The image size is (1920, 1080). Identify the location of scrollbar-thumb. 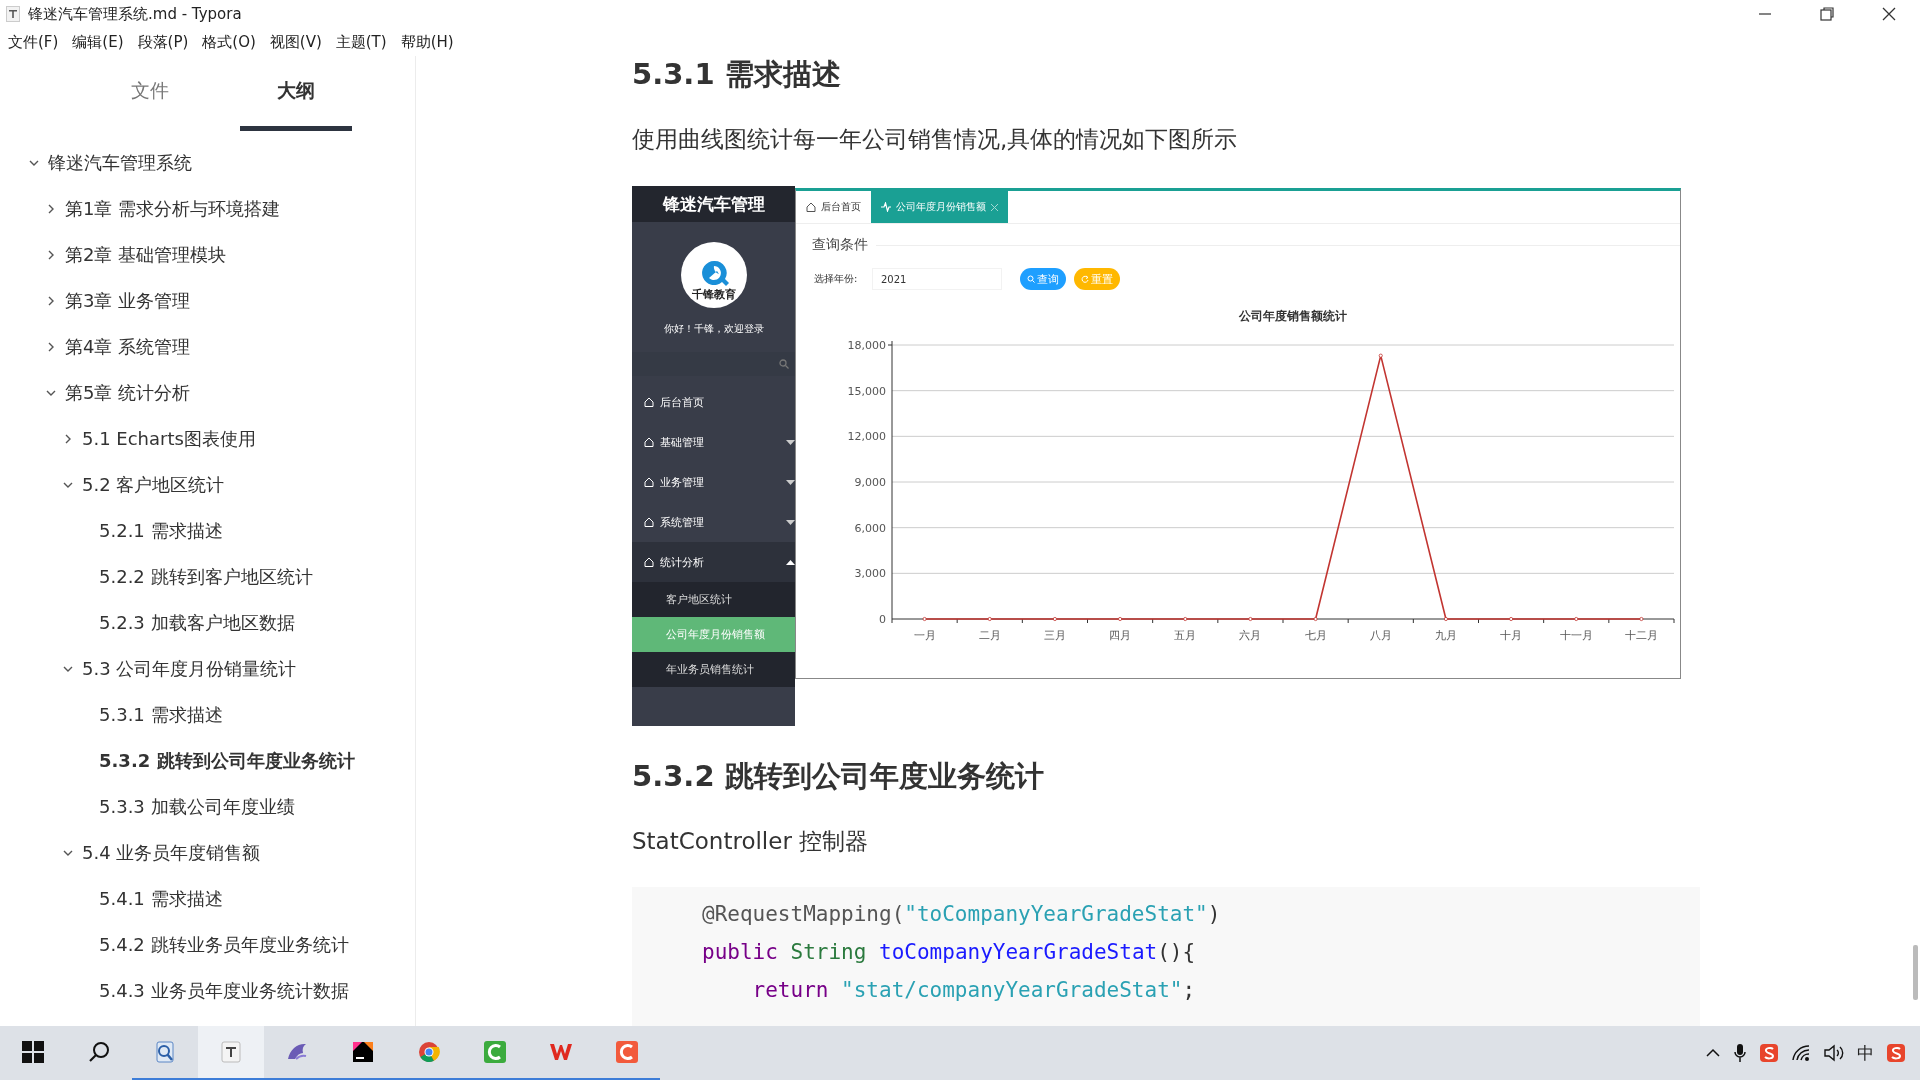
(1915, 972).